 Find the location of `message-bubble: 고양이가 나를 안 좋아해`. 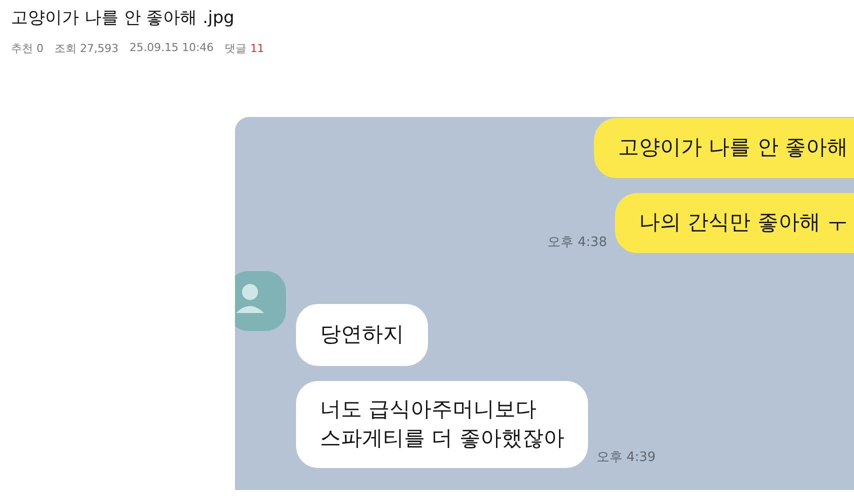

message-bubble: 고양이가 나를 안 좋아해 is located at coordinates (724, 148).